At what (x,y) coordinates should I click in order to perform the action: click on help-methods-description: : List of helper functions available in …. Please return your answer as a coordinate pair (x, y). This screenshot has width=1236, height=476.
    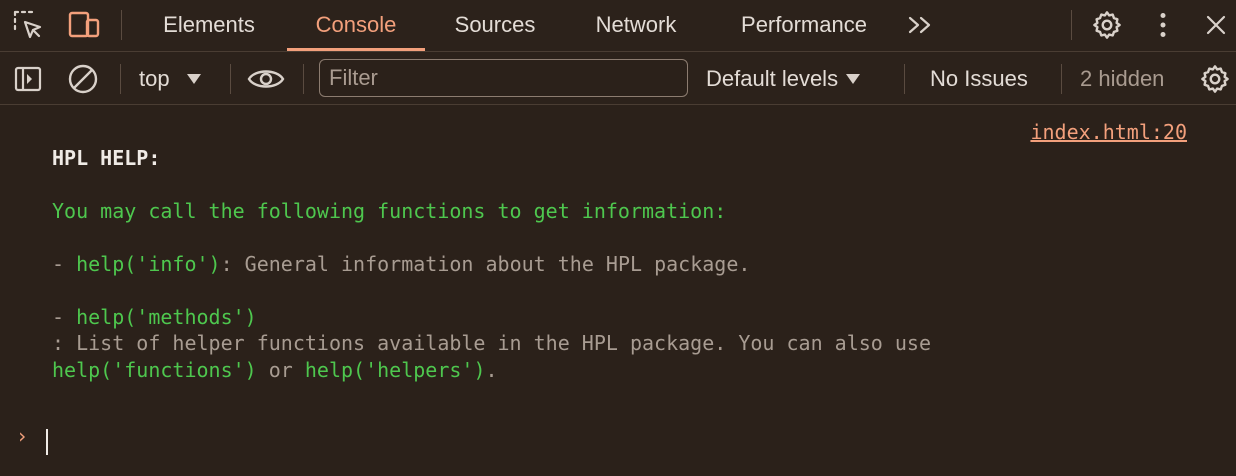
    Looking at the image, I should click on (491, 343).